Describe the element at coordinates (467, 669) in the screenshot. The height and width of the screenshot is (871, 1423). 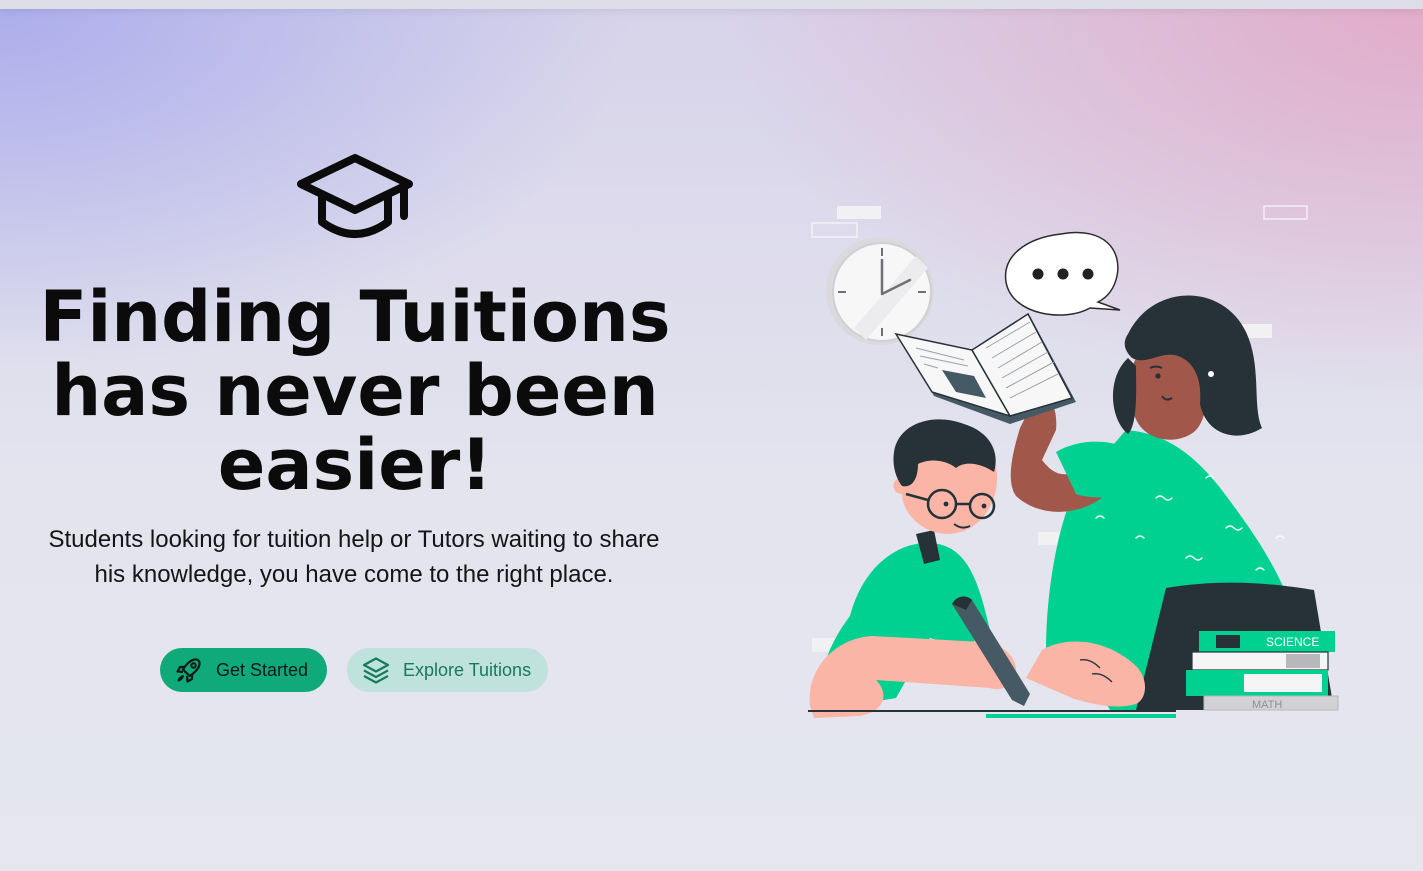
I see `explore-tuitions-label: Explore Tuitions` at that location.